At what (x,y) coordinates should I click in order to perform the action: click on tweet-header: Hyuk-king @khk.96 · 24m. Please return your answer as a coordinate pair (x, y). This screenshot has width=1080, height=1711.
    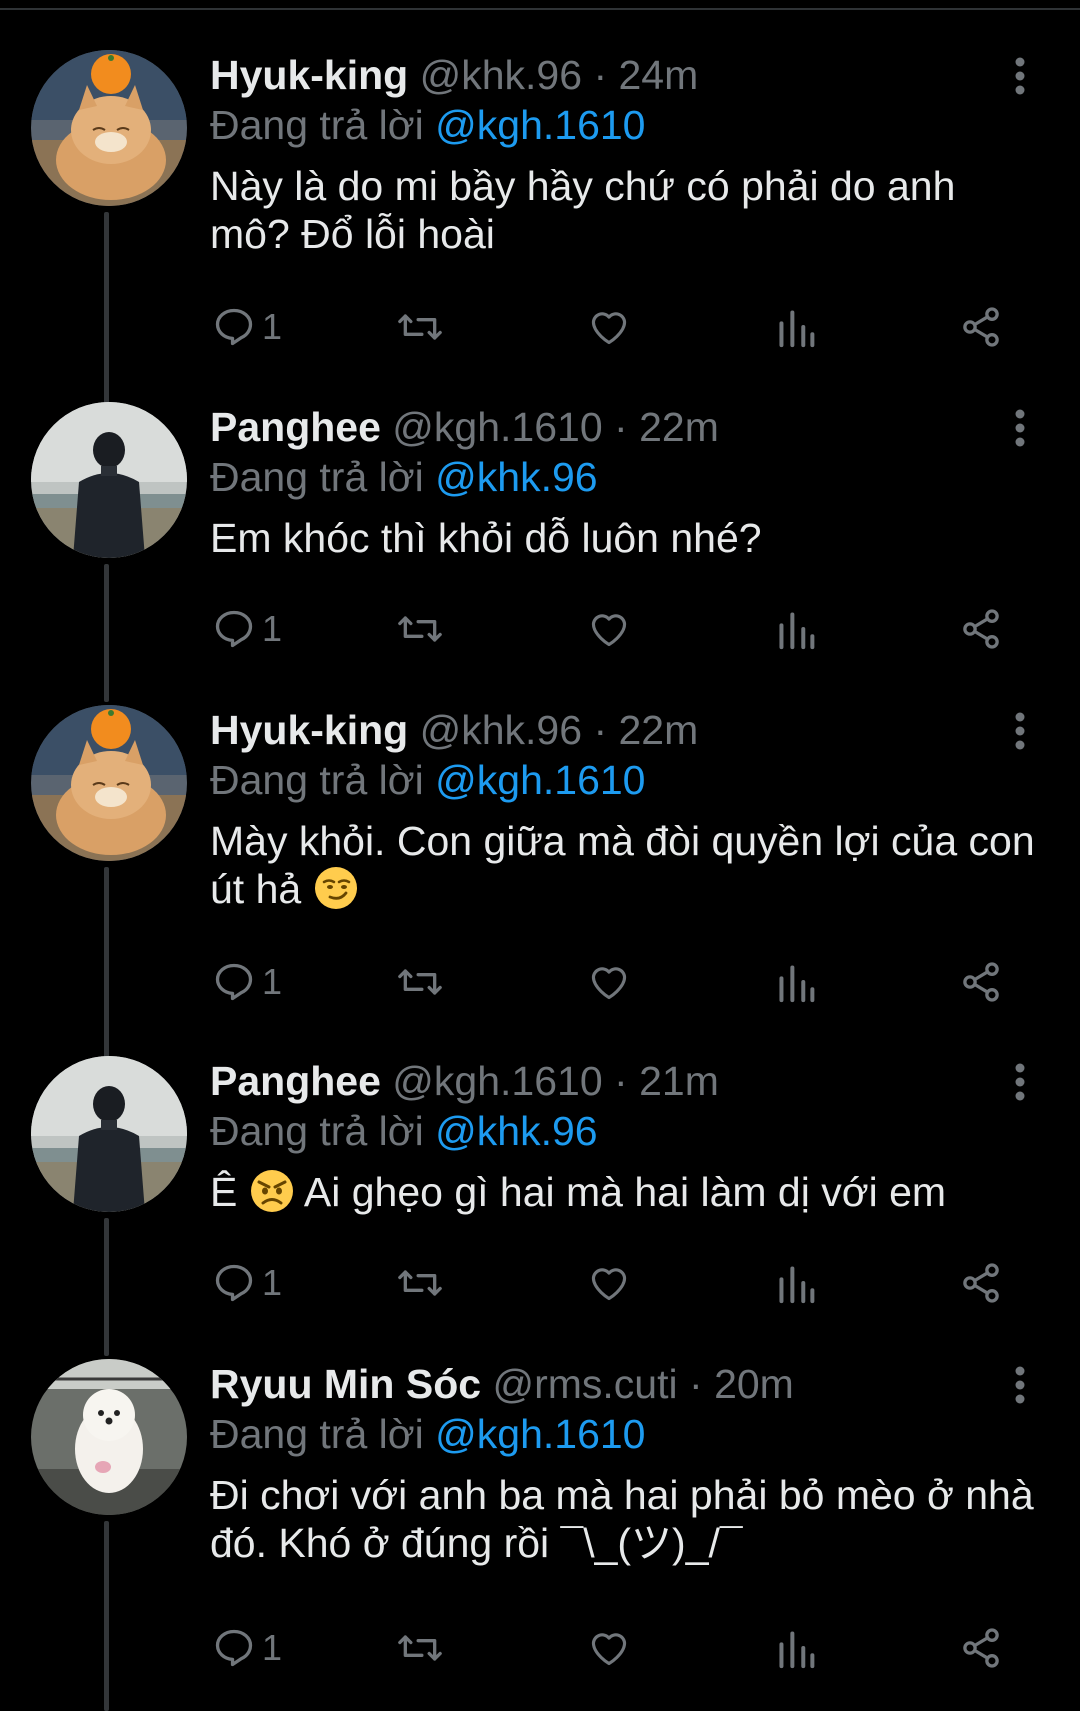
    Looking at the image, I should click on (625, 75).